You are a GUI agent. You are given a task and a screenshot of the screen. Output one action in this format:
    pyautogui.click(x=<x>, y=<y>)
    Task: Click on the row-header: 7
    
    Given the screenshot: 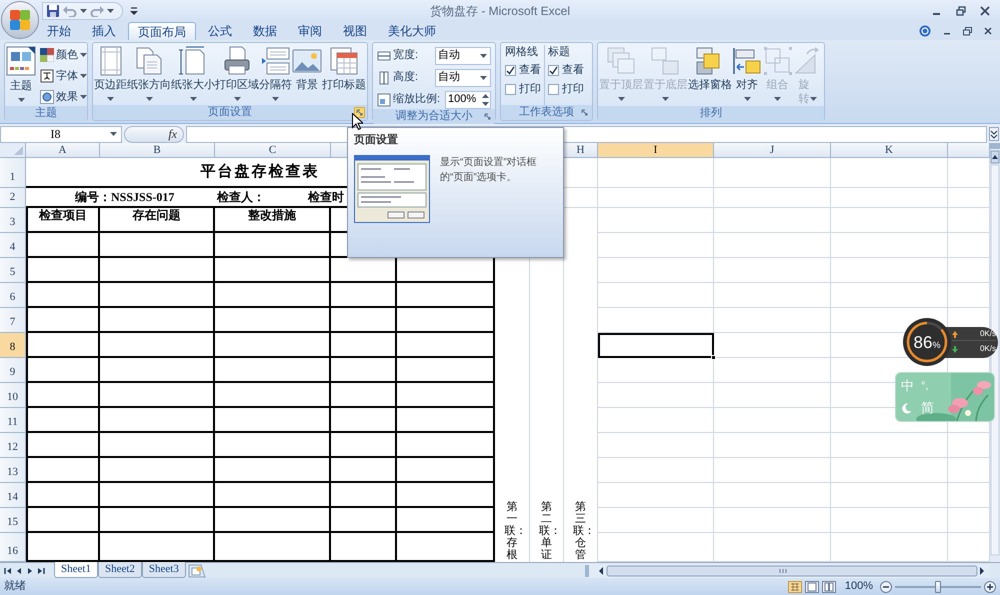 What is the action you would take?
    pyautogui.click(x=13, y=320)
    